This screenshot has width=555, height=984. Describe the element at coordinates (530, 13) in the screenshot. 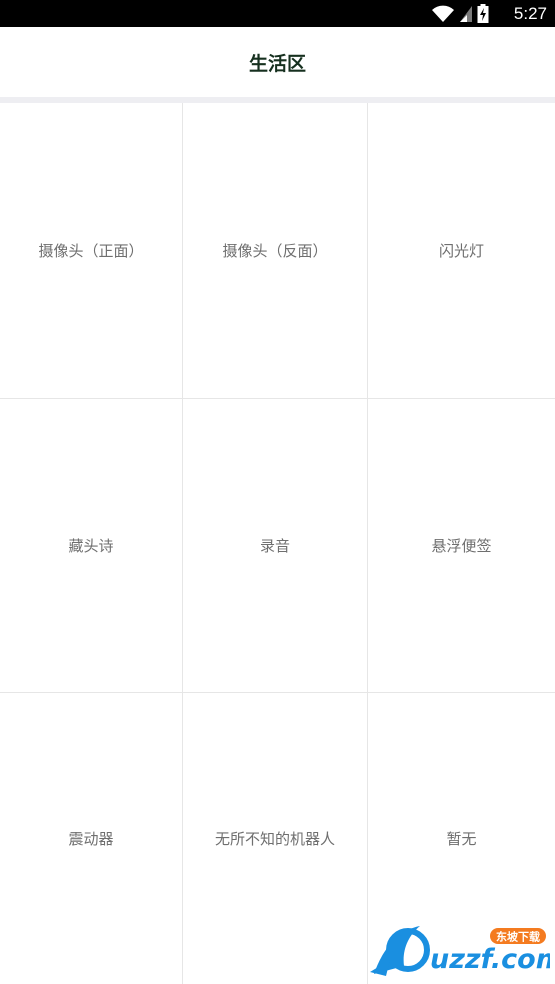

I see `status-time: 5:27` at that location.